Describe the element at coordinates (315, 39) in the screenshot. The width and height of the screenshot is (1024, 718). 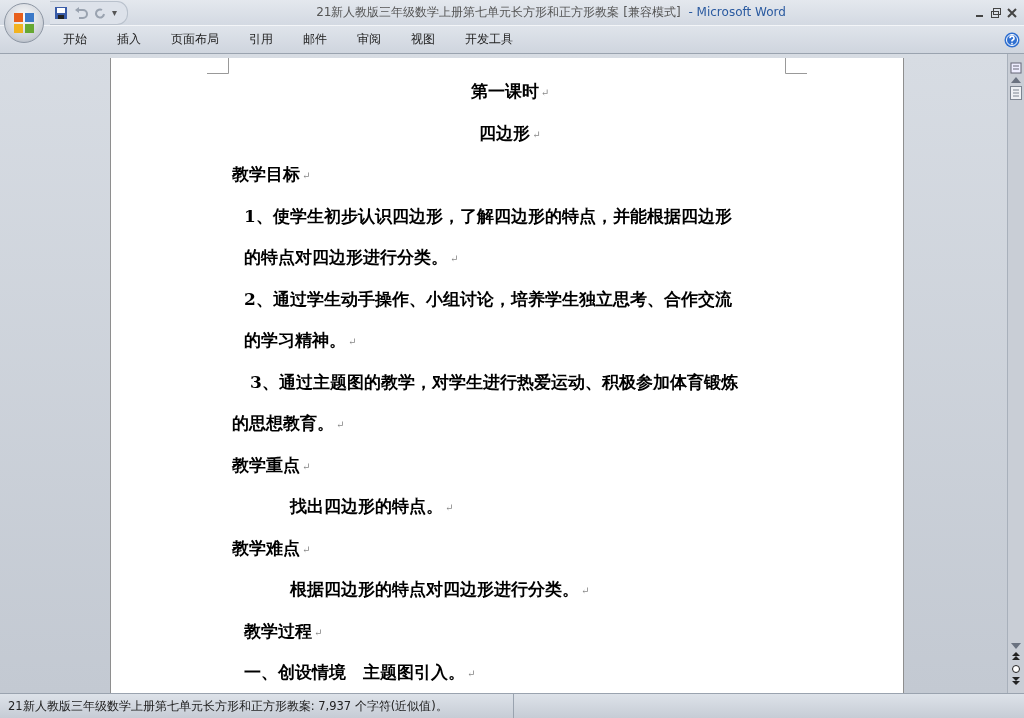
I see `ribbon-tab: 邮件` at that location.